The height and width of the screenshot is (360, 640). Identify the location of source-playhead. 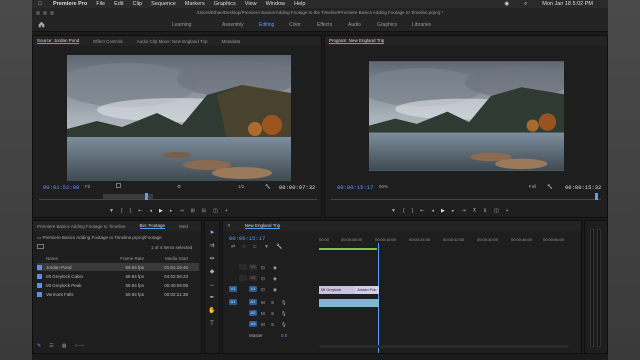
(146, 196).